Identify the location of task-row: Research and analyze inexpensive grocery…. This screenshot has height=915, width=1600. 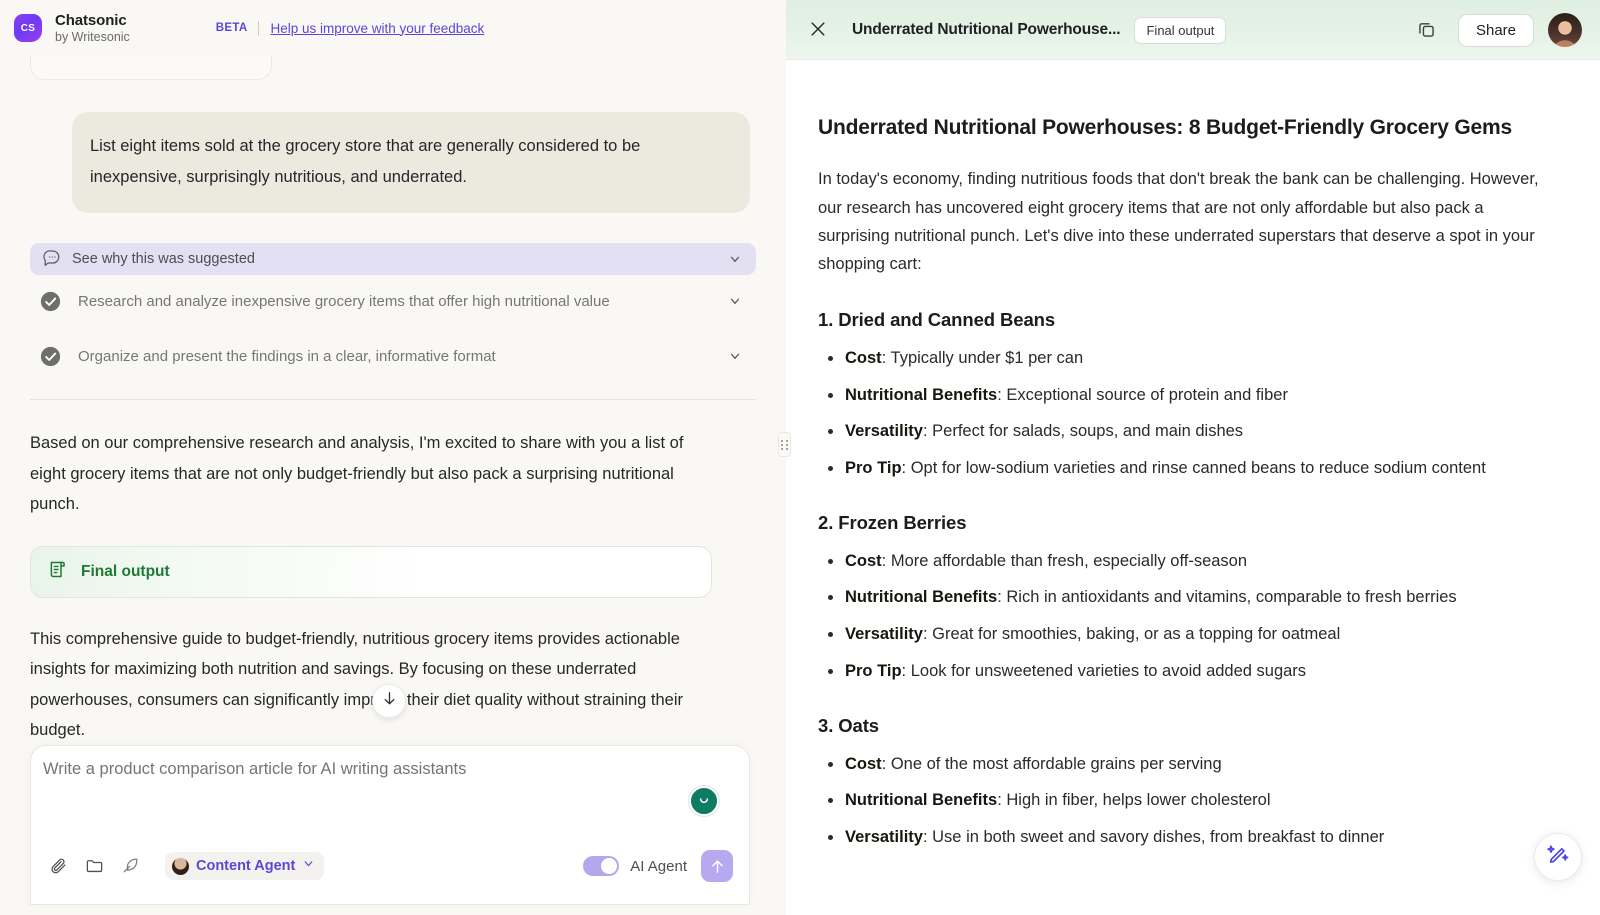
(393, 302).